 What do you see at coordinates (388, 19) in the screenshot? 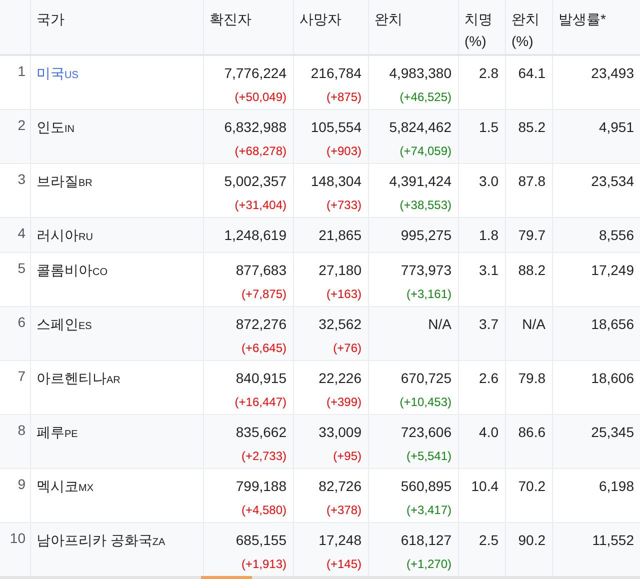
I see `column-header: 완치` at bounding box center [388, 19].